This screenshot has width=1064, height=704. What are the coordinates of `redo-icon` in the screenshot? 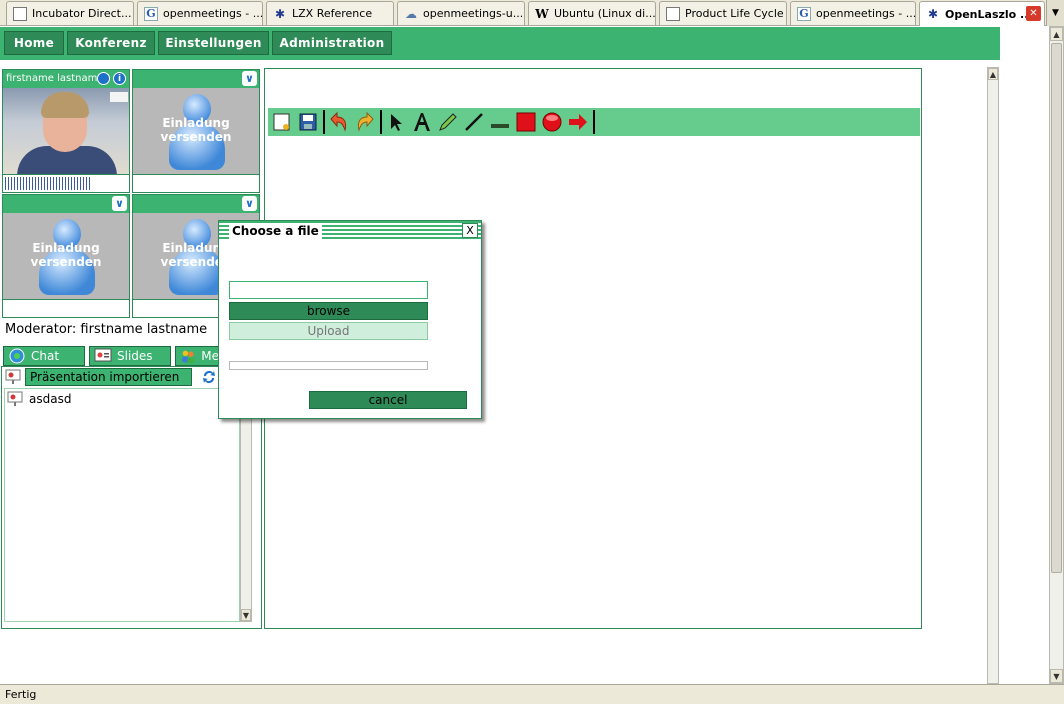 It's located at (365, 122).